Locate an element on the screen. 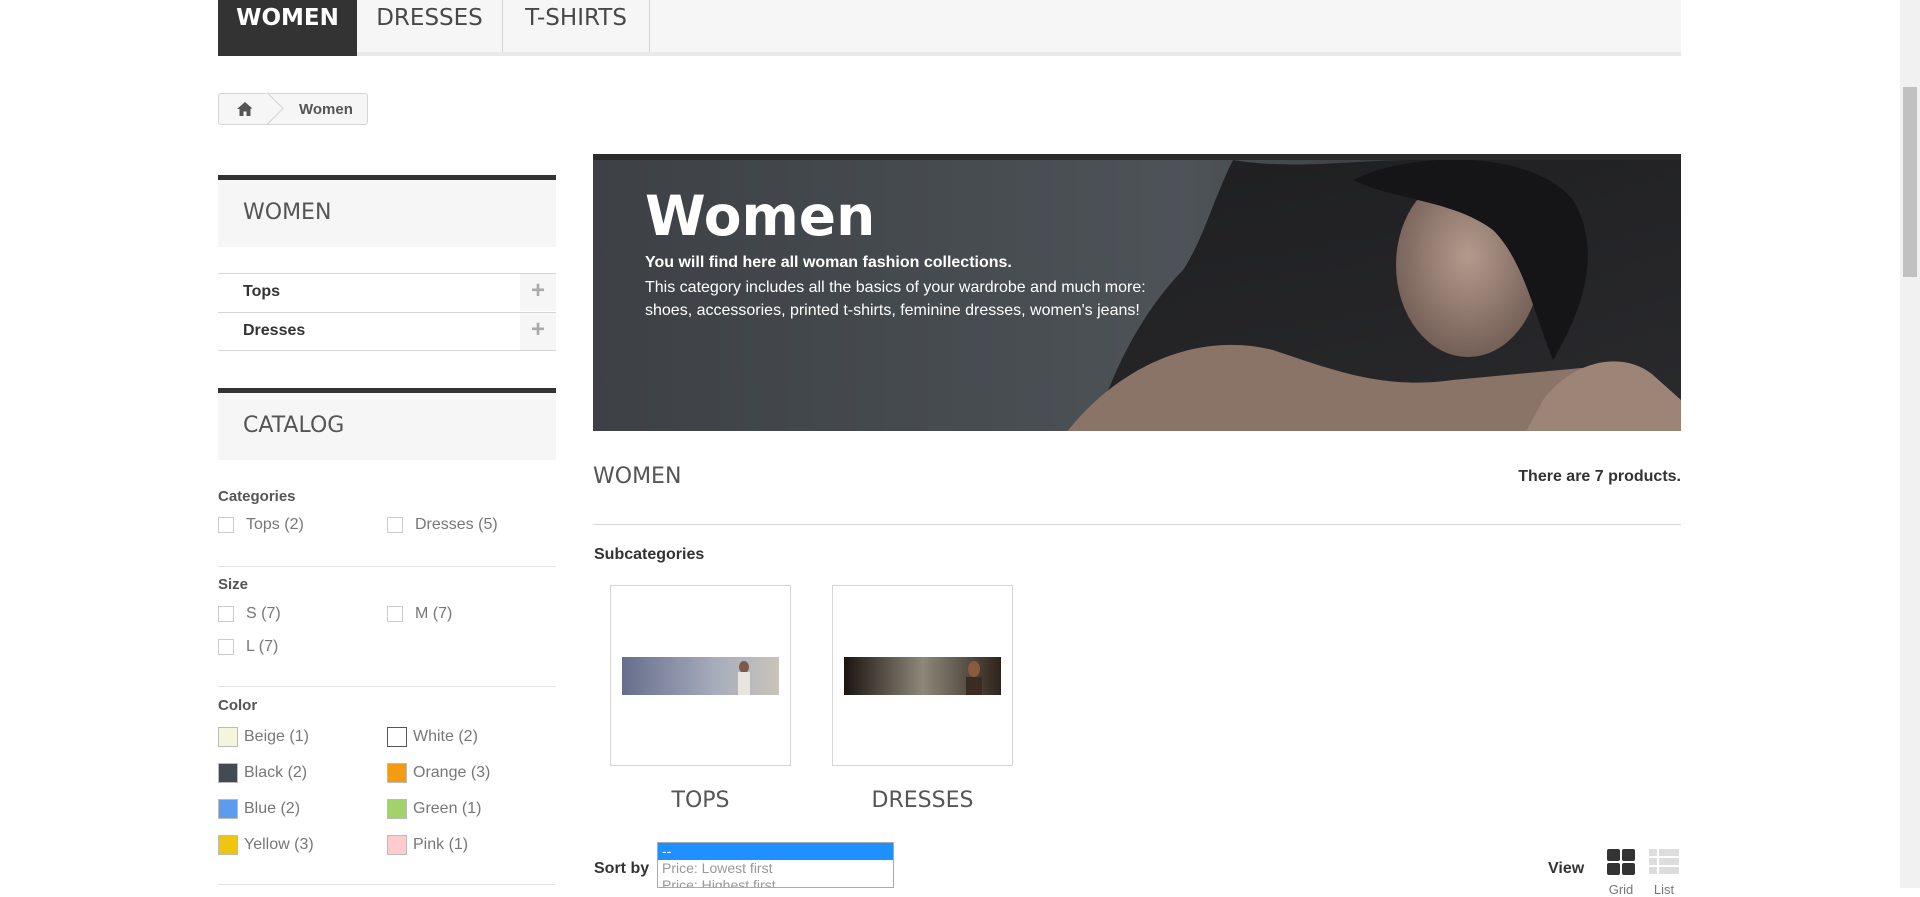  category-tops: Tops + is located at coordinates (387, 292).